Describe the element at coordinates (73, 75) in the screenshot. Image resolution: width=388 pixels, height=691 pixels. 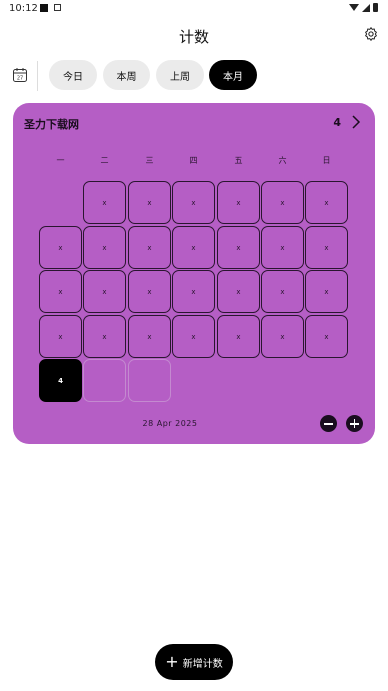
I see `tab-today: 今日` at that location.